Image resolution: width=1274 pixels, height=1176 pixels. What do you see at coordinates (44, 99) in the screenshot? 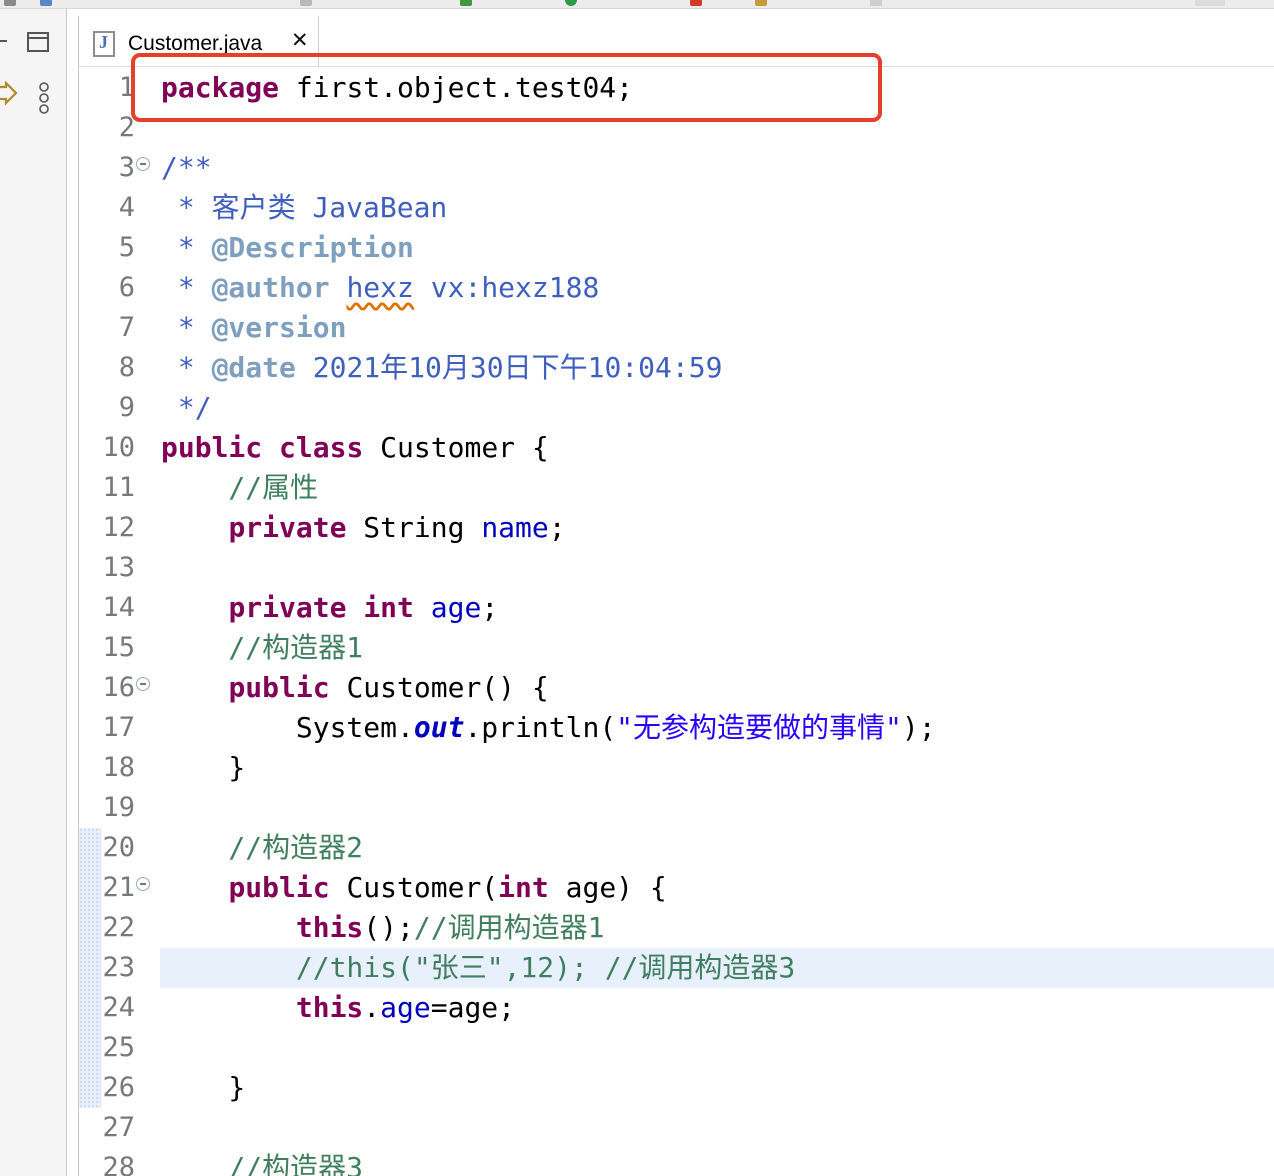
I see `view-menu-icon` at bounding box center [44, 99].